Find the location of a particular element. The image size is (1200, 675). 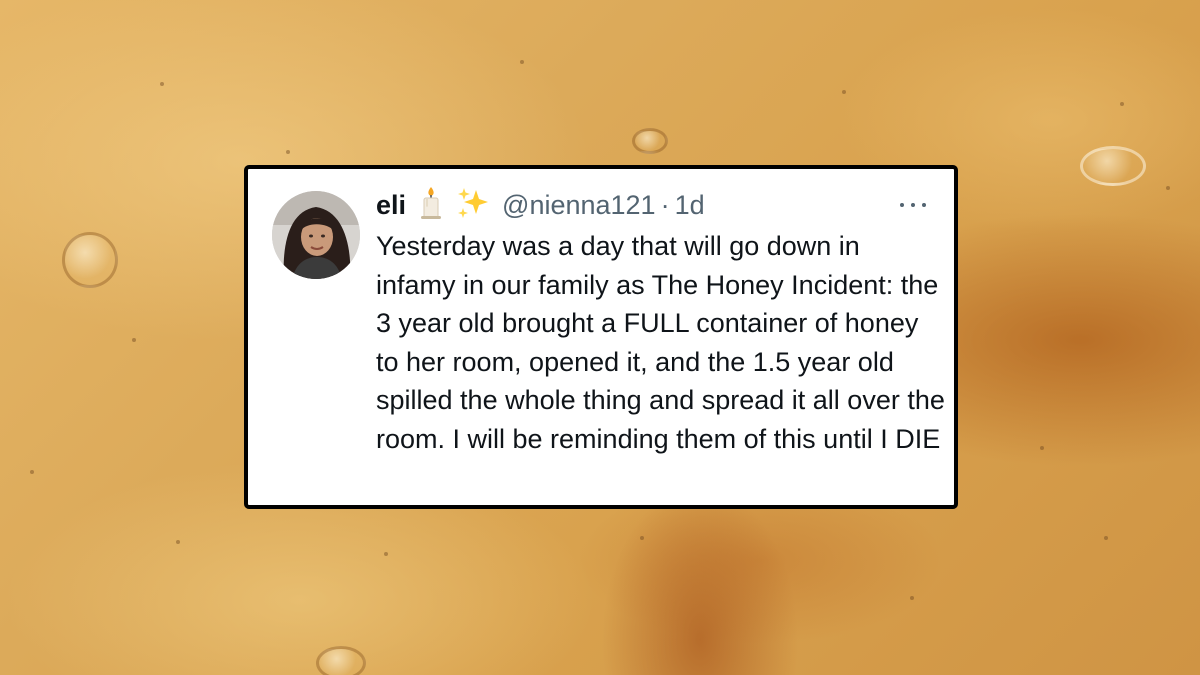

user-handle: @nienna121 is located at coordinates (579, 205).